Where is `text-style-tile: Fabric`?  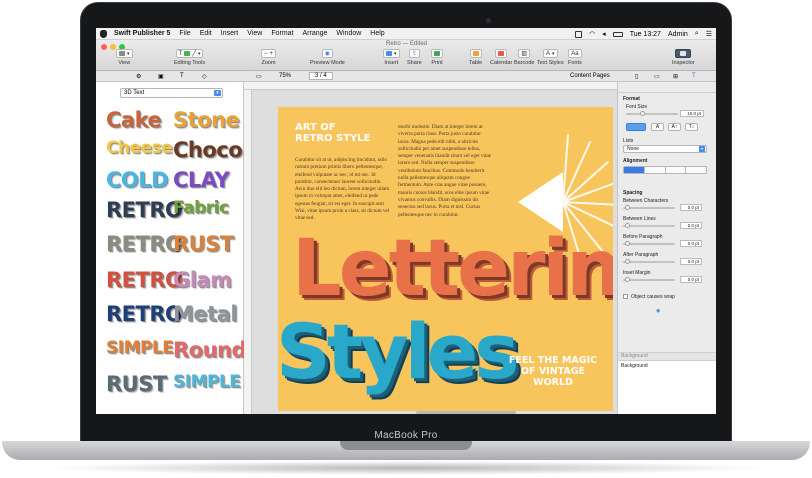
text-style-tile: Fabric is located at coordinates (201, 208).